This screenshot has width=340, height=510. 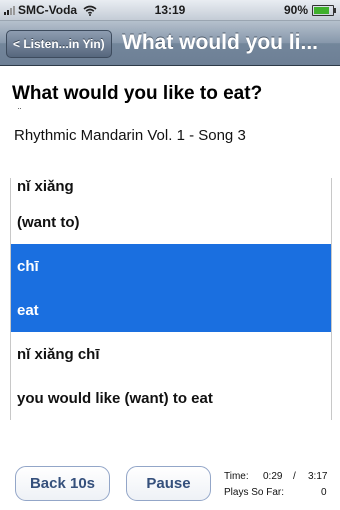 What do you see at coordinates (171, 354) in the screenshot?
I see `lyric-line: nǐ xiǎng chī` at bounding box center [171, 354].